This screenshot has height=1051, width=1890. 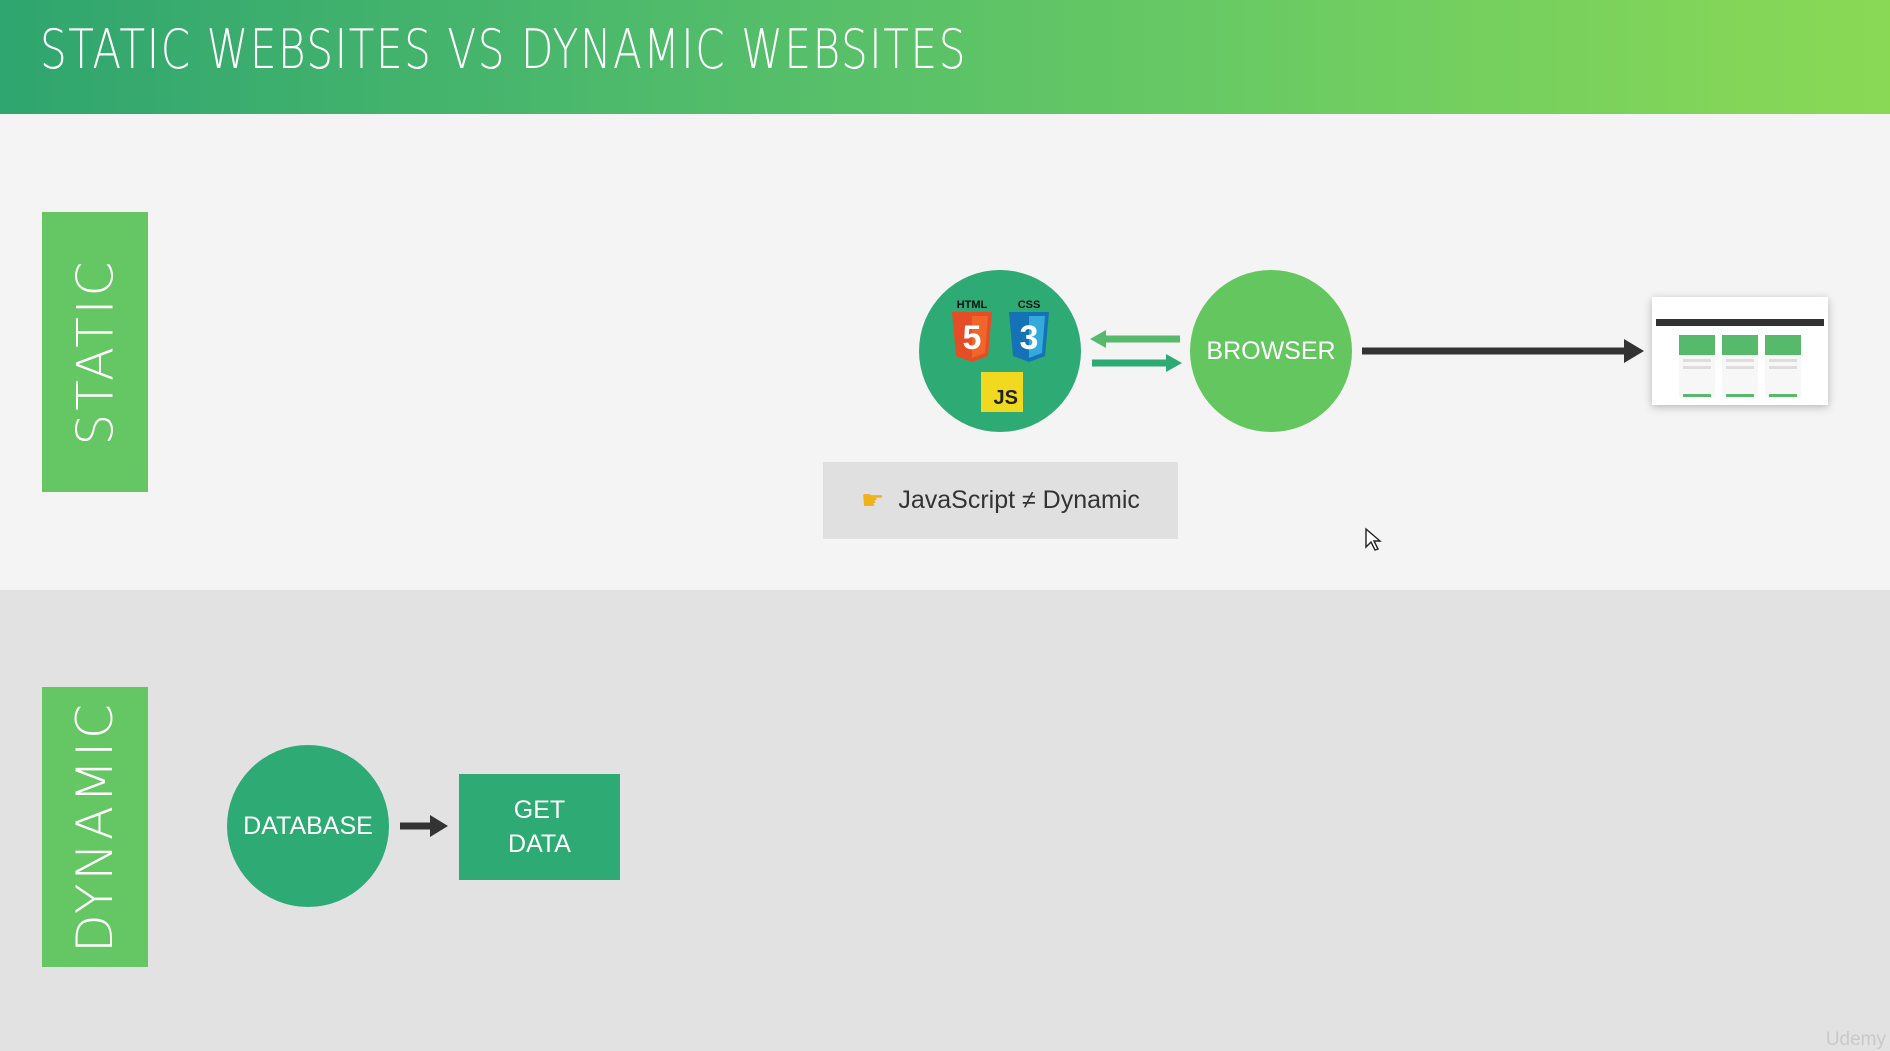 What do you see at coordinates (424, 826) in the screenshot?
I see `arrow-to-get-data-icon` at bounding box center [424, 826].